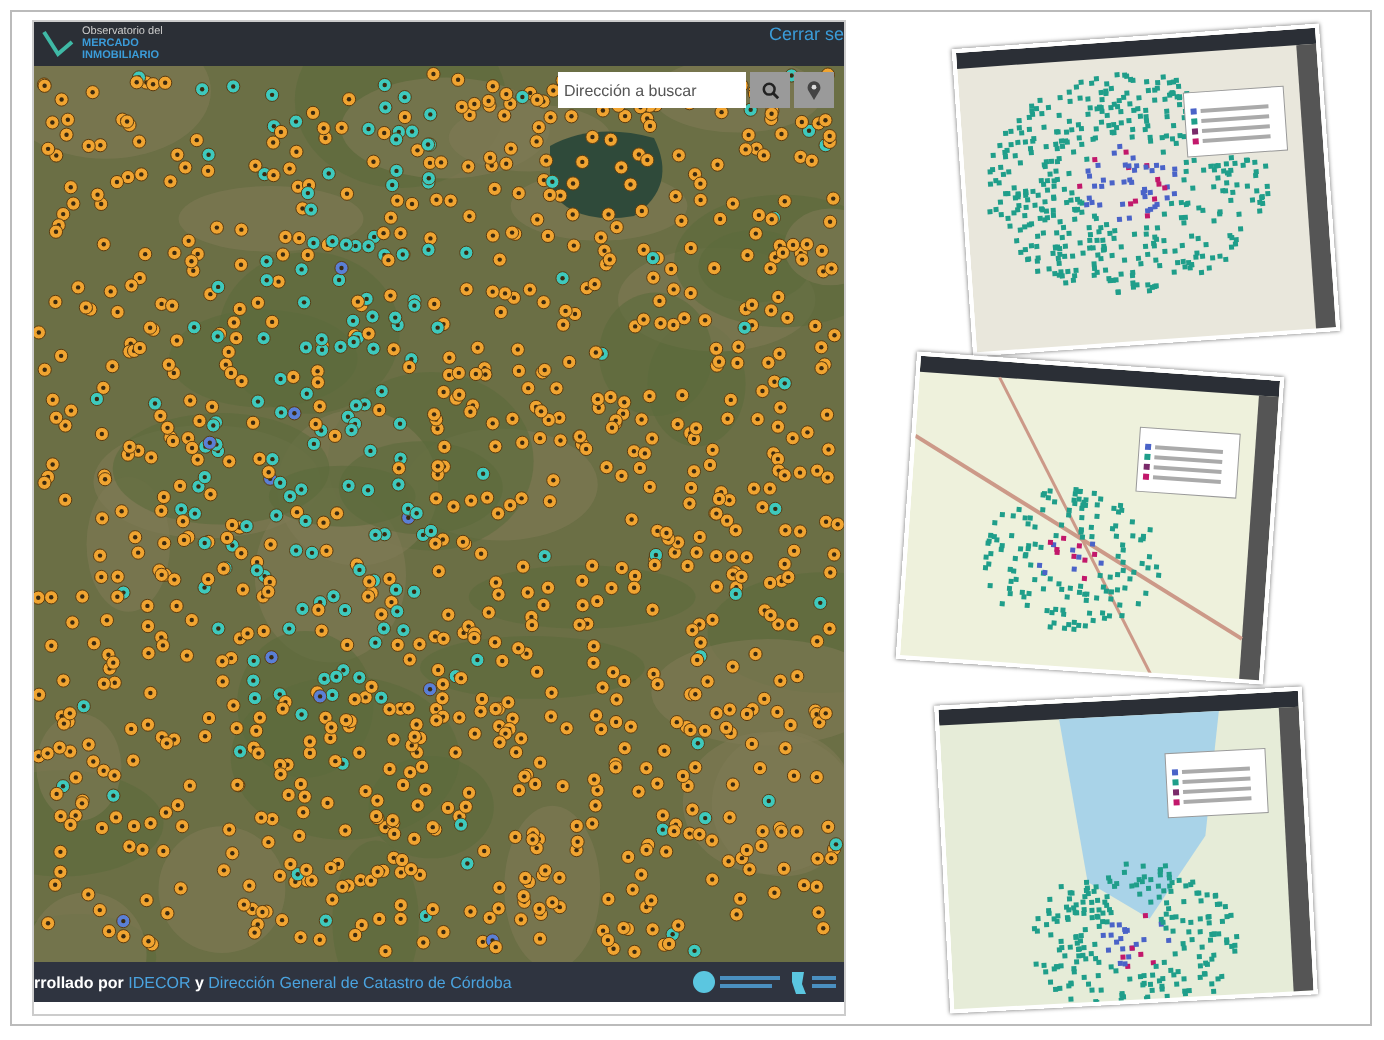 Image resolution: width=1384 pixels, height=1040 pixels. What do you see at coordinates (159, 982) in the screenshot?
I see `link: IDECOR` at bounding box center [159, 982].